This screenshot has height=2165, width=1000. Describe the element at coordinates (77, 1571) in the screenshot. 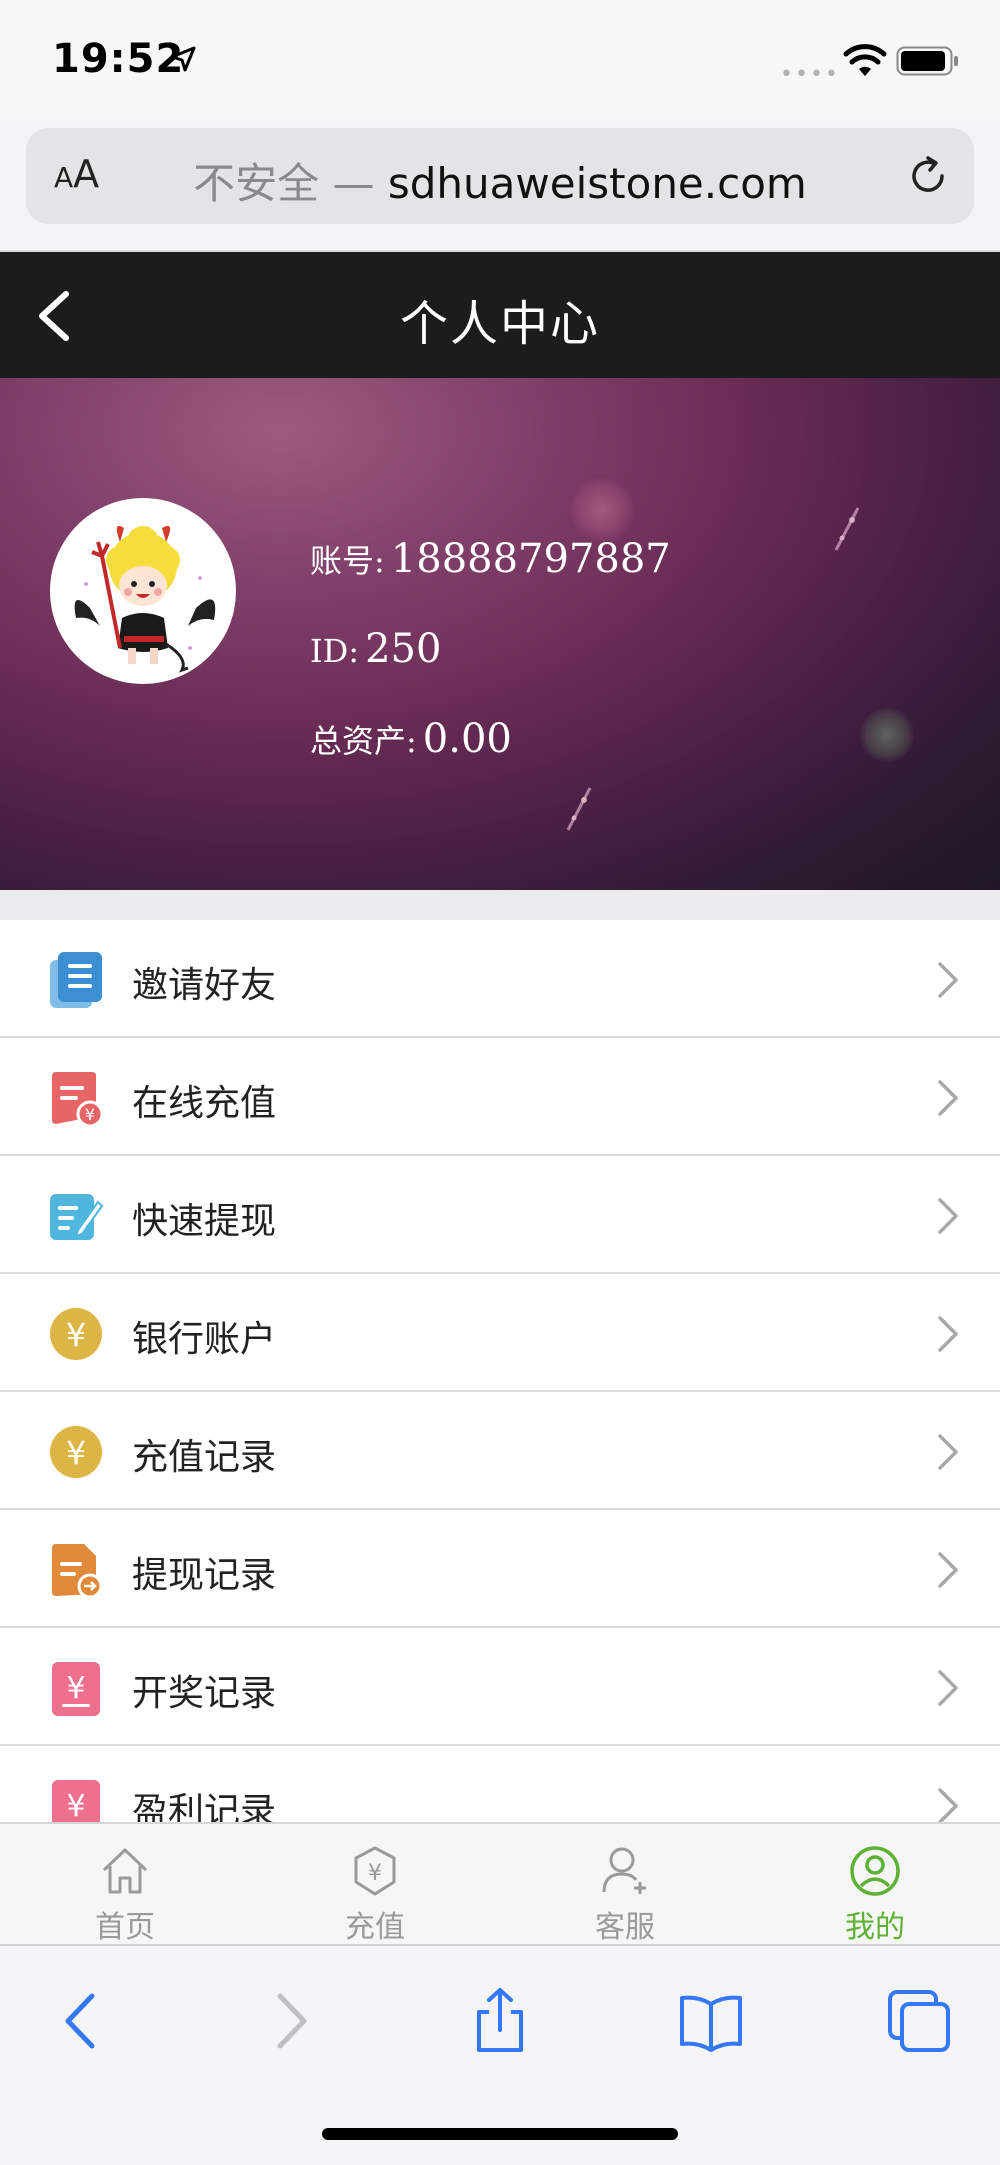

I see `withdraw-record-icon` at that location.